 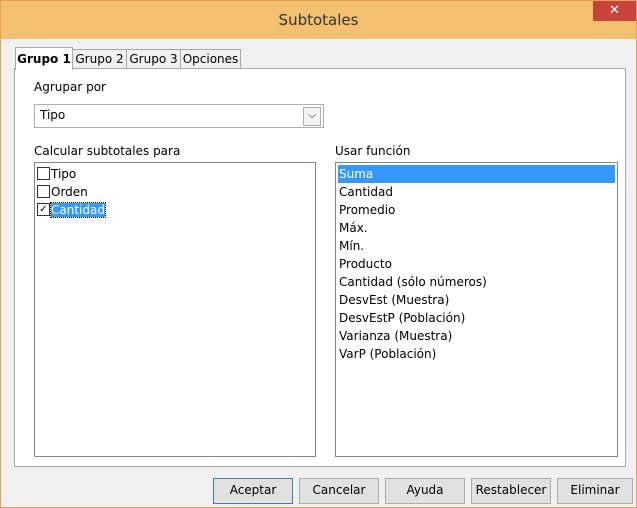 I want to click on list-item: Tipo, so click(x=56, y=174).